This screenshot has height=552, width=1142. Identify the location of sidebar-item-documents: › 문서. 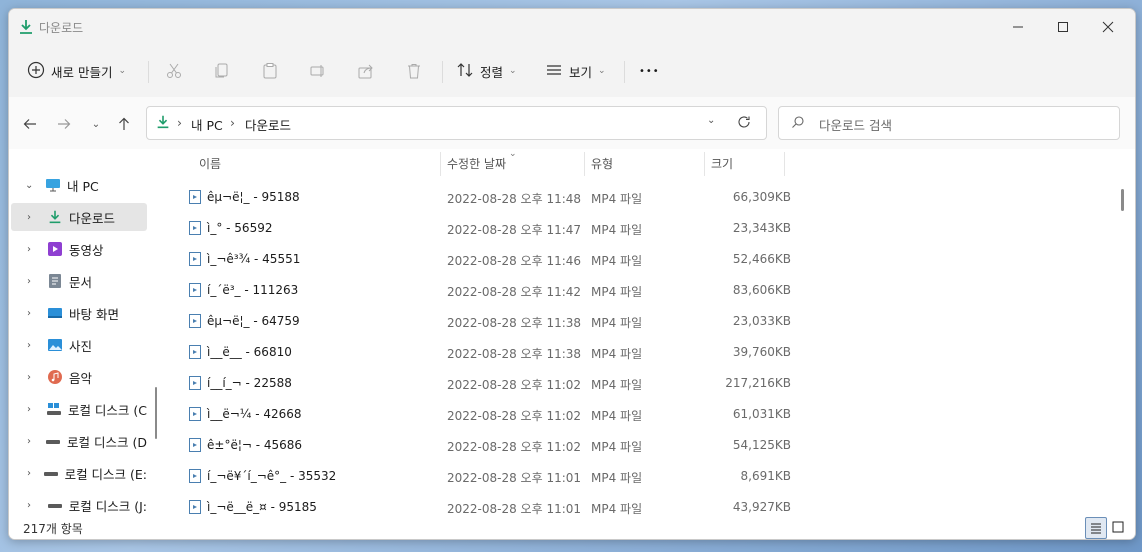
(79, 281).